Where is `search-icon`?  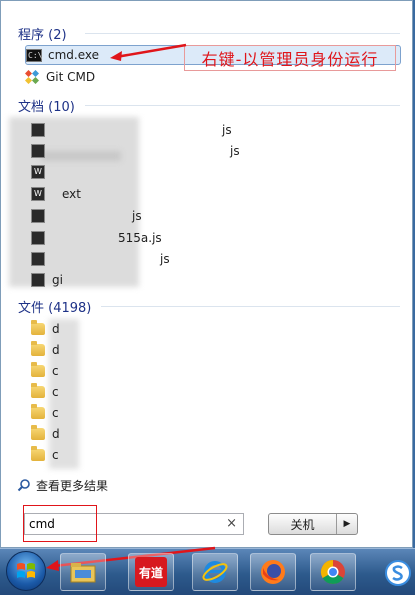
search-icon is located at coordinates (23, 485).